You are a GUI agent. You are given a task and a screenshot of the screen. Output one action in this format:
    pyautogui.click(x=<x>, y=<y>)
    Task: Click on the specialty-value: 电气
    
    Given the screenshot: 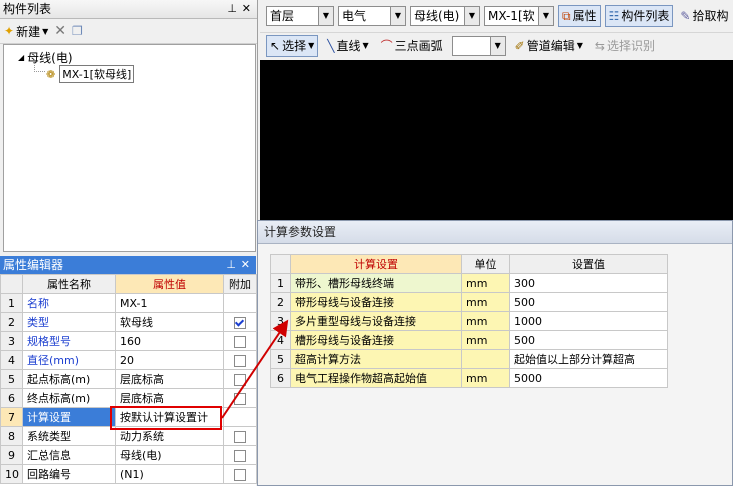 What is the action you would take?
    pyautogui.click(x=354, y=16)
    